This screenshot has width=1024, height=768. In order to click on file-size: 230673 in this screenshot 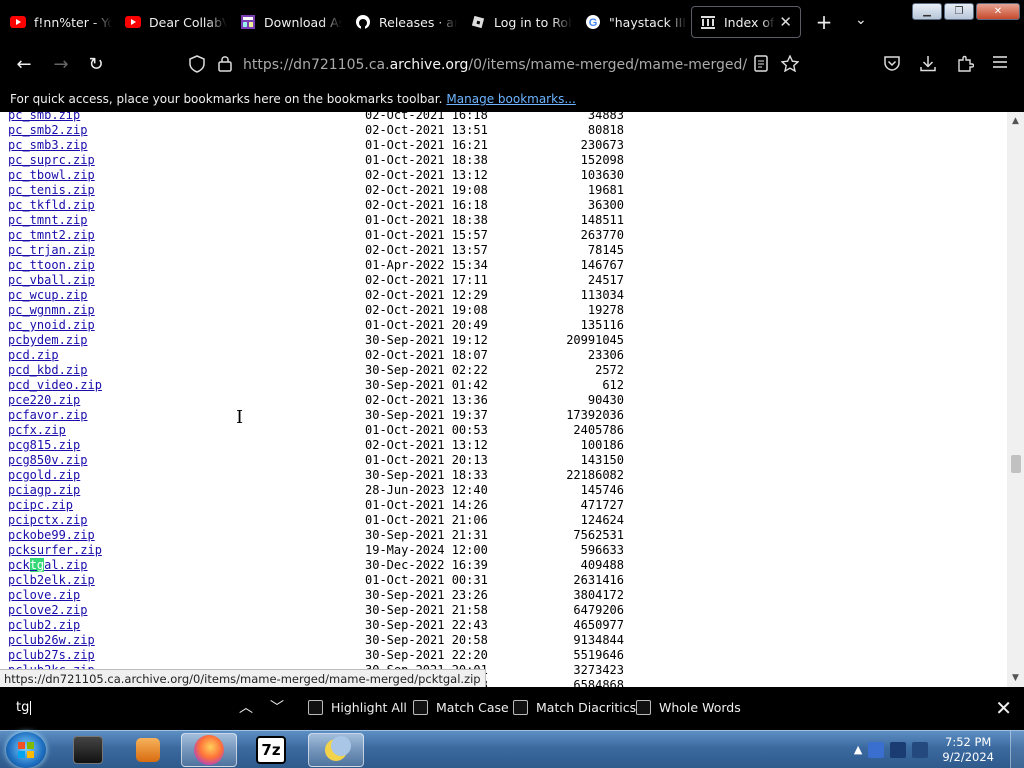, I will do `click(602, 145)`.